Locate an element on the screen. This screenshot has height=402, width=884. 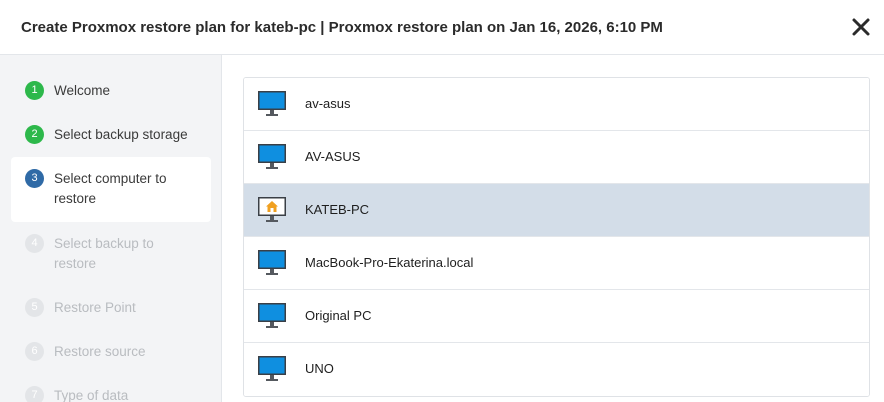
step-number: 5 is located at coordinates (34, 307).